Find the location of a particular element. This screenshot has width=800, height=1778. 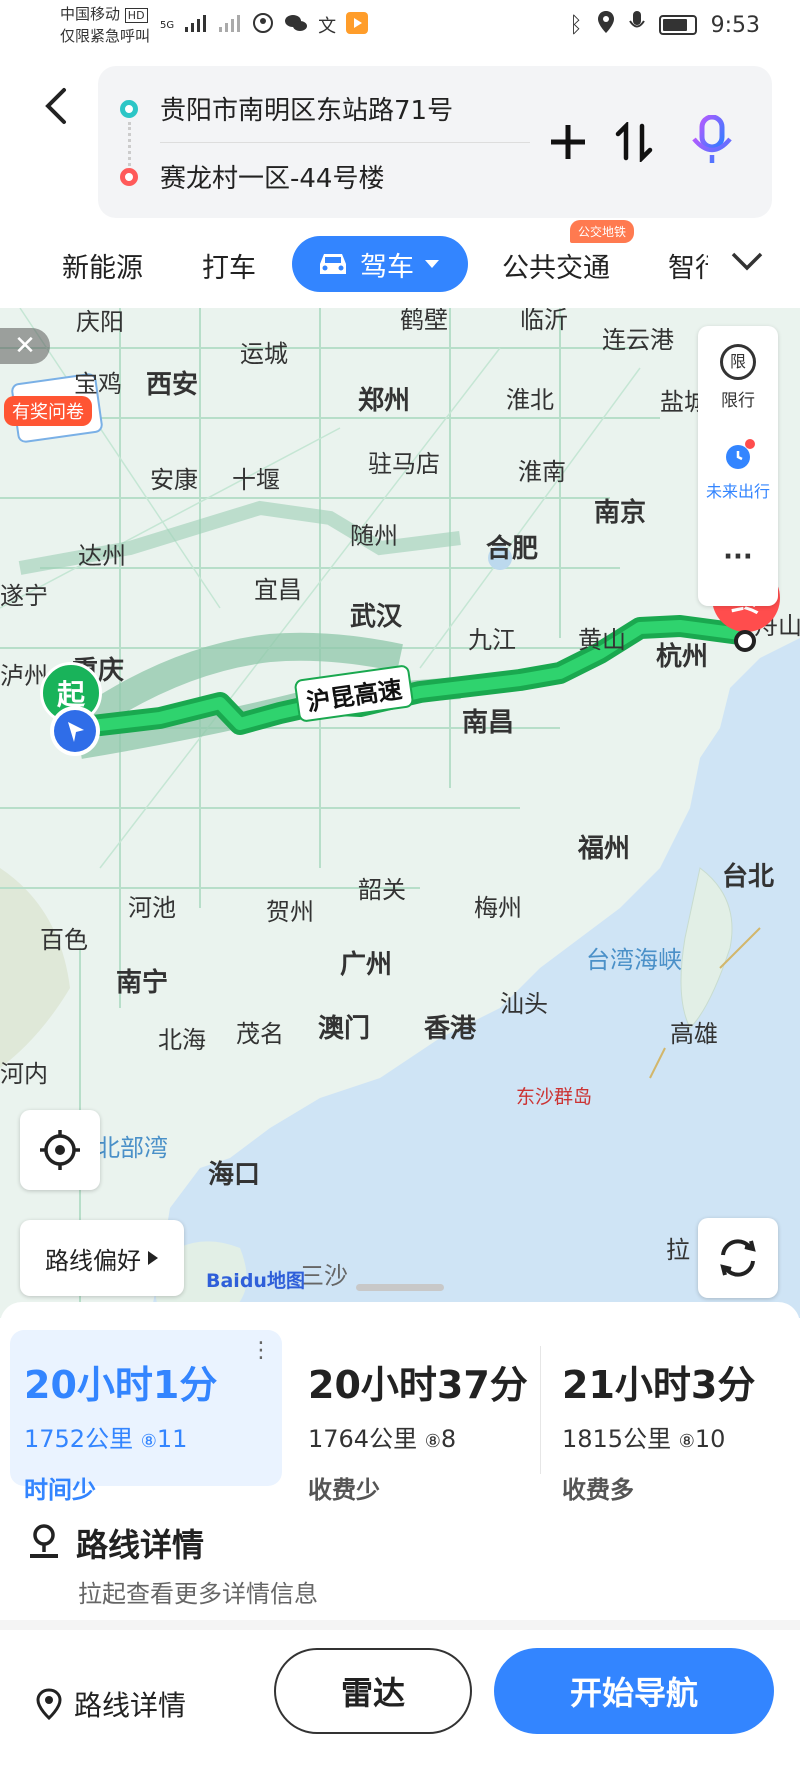

city-label: 北海 is located at coordinates (182, 1040).